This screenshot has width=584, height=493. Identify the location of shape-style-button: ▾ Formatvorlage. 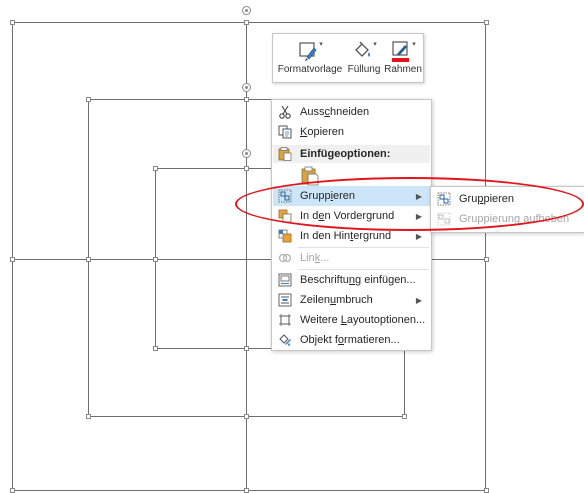
(310, 59).